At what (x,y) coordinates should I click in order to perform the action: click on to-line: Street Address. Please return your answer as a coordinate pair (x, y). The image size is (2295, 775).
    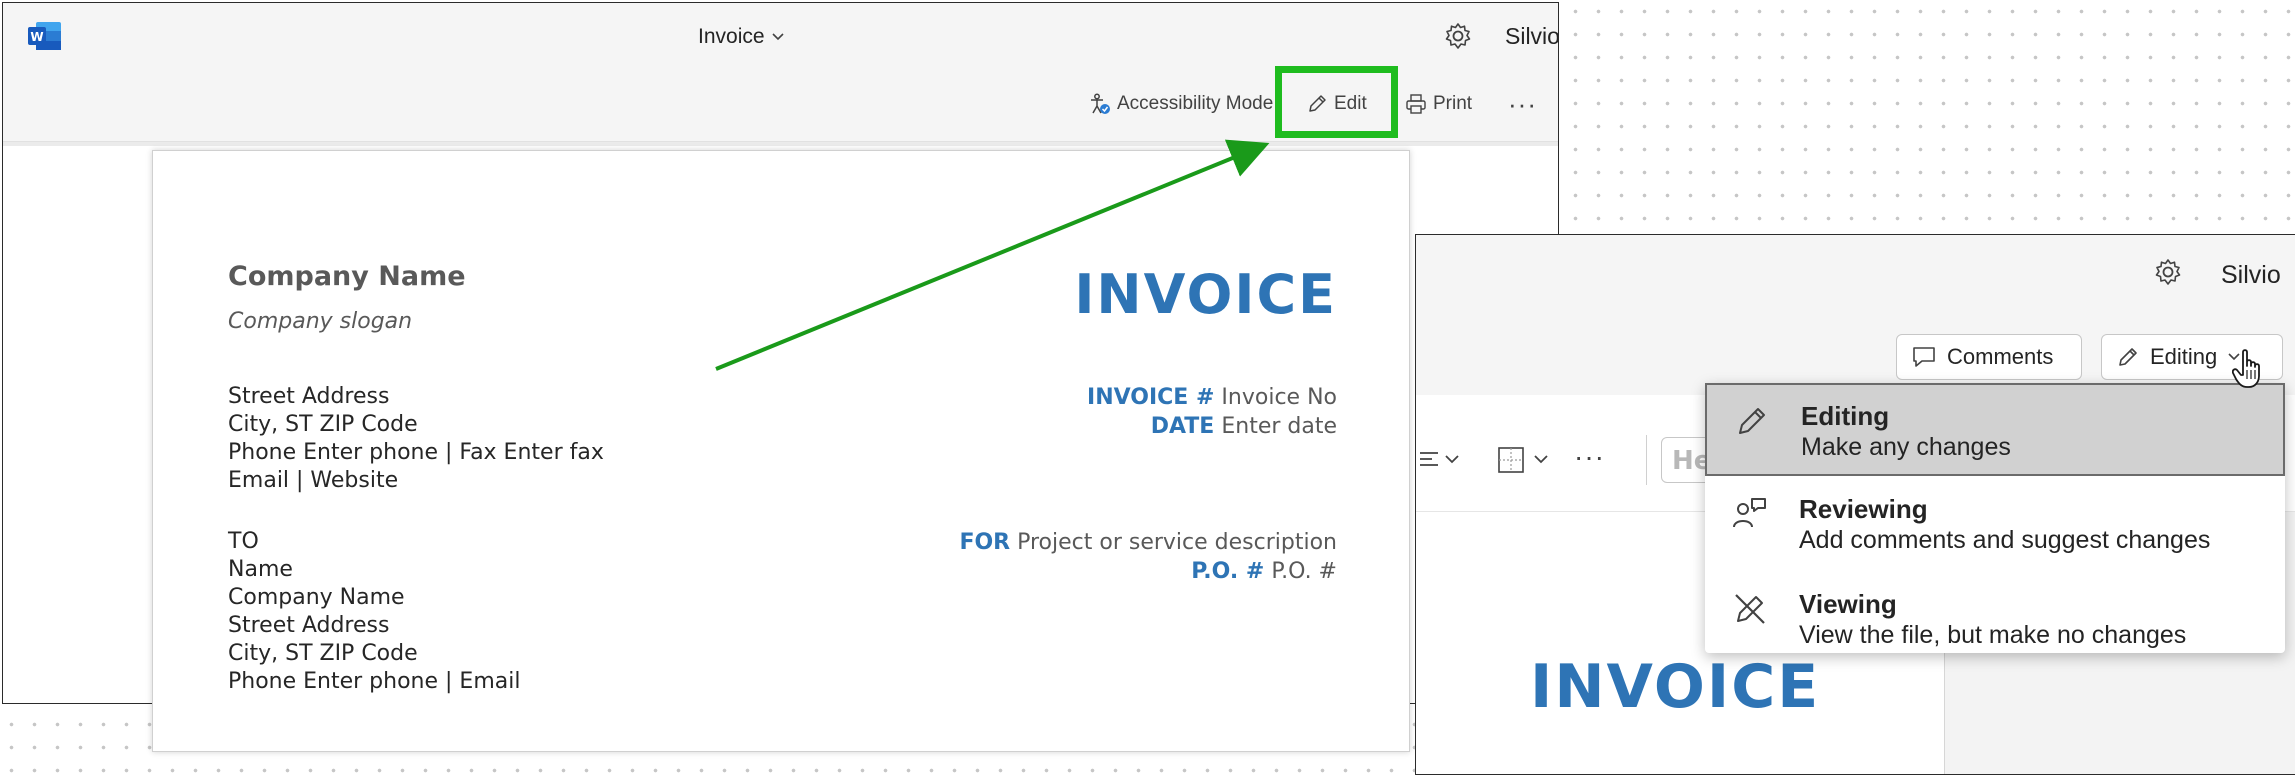
    Looking at the image, I should click on (309, 625).